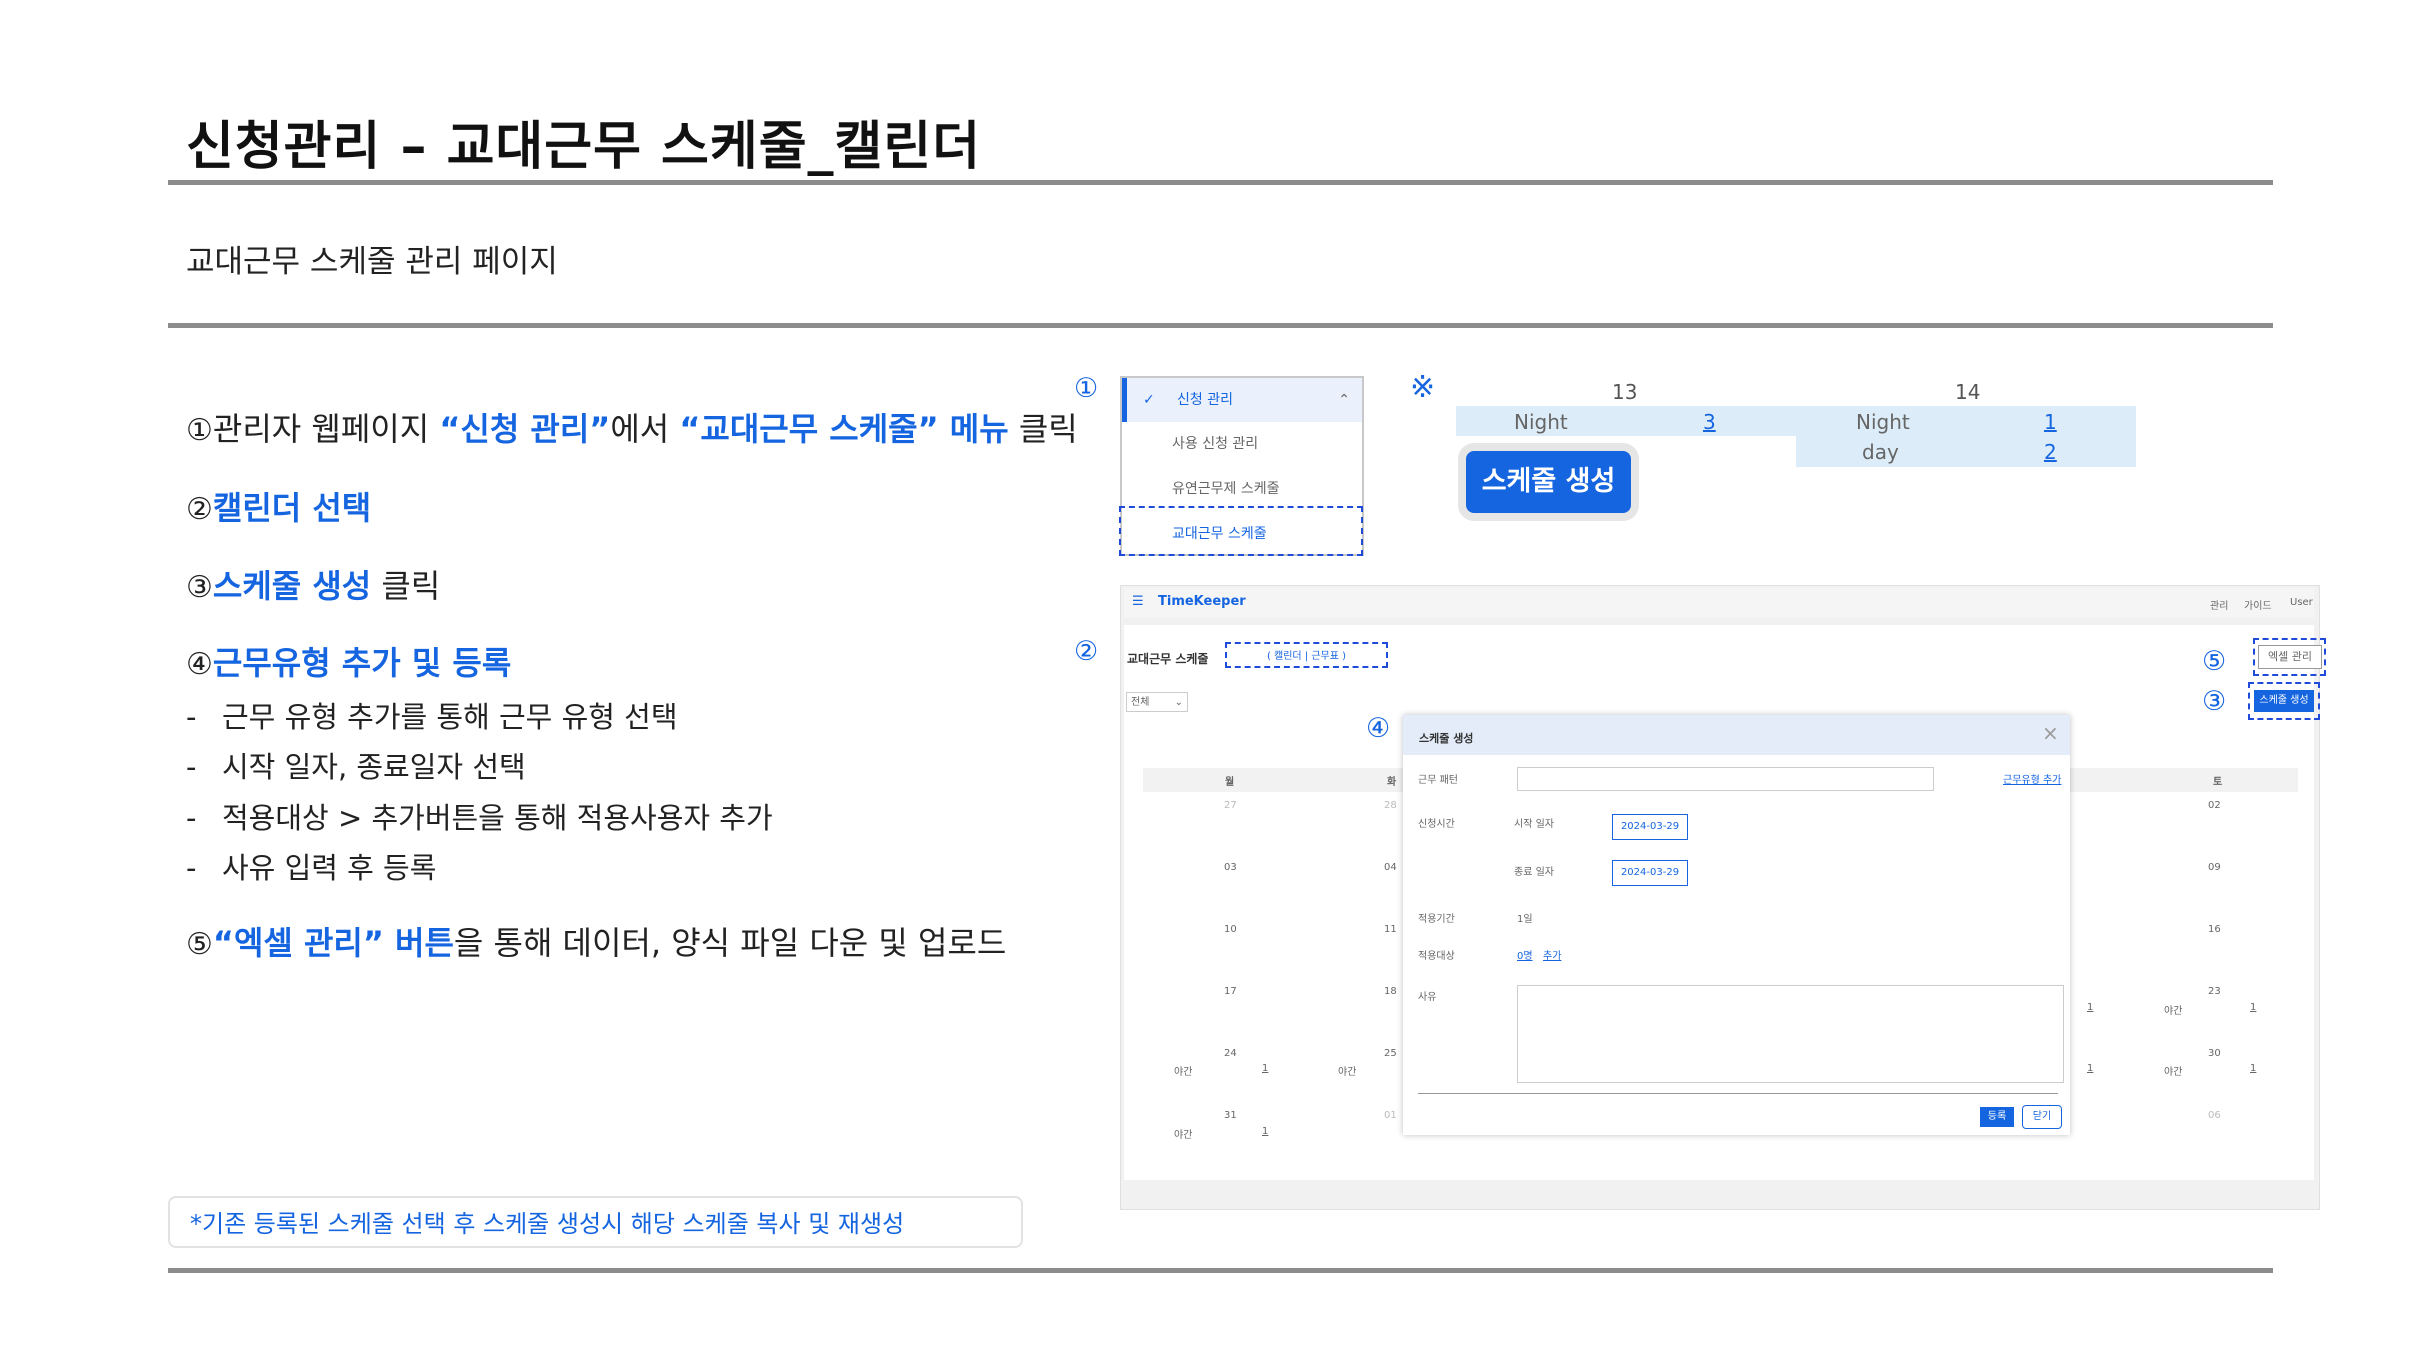 Image resolution: width=2427 pixels, height=1365 pixels. Describe the element at coordinates (2050, 452) in the screenshot. I see `day-count-link: 2` at that location.